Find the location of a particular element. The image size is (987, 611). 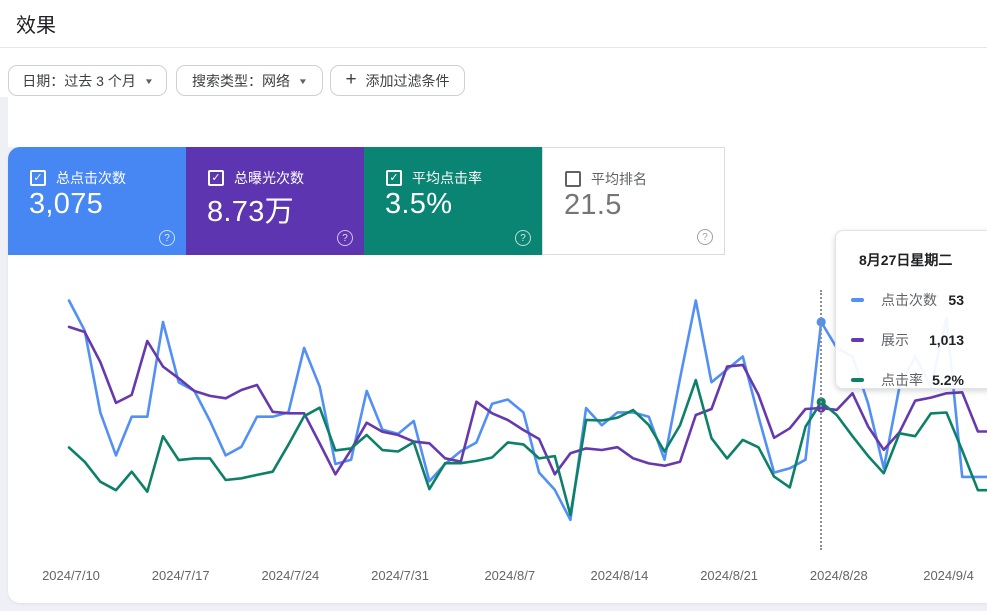

tooltip-row-clicks: 点击次数 53 is located at coordinates (907, 300).